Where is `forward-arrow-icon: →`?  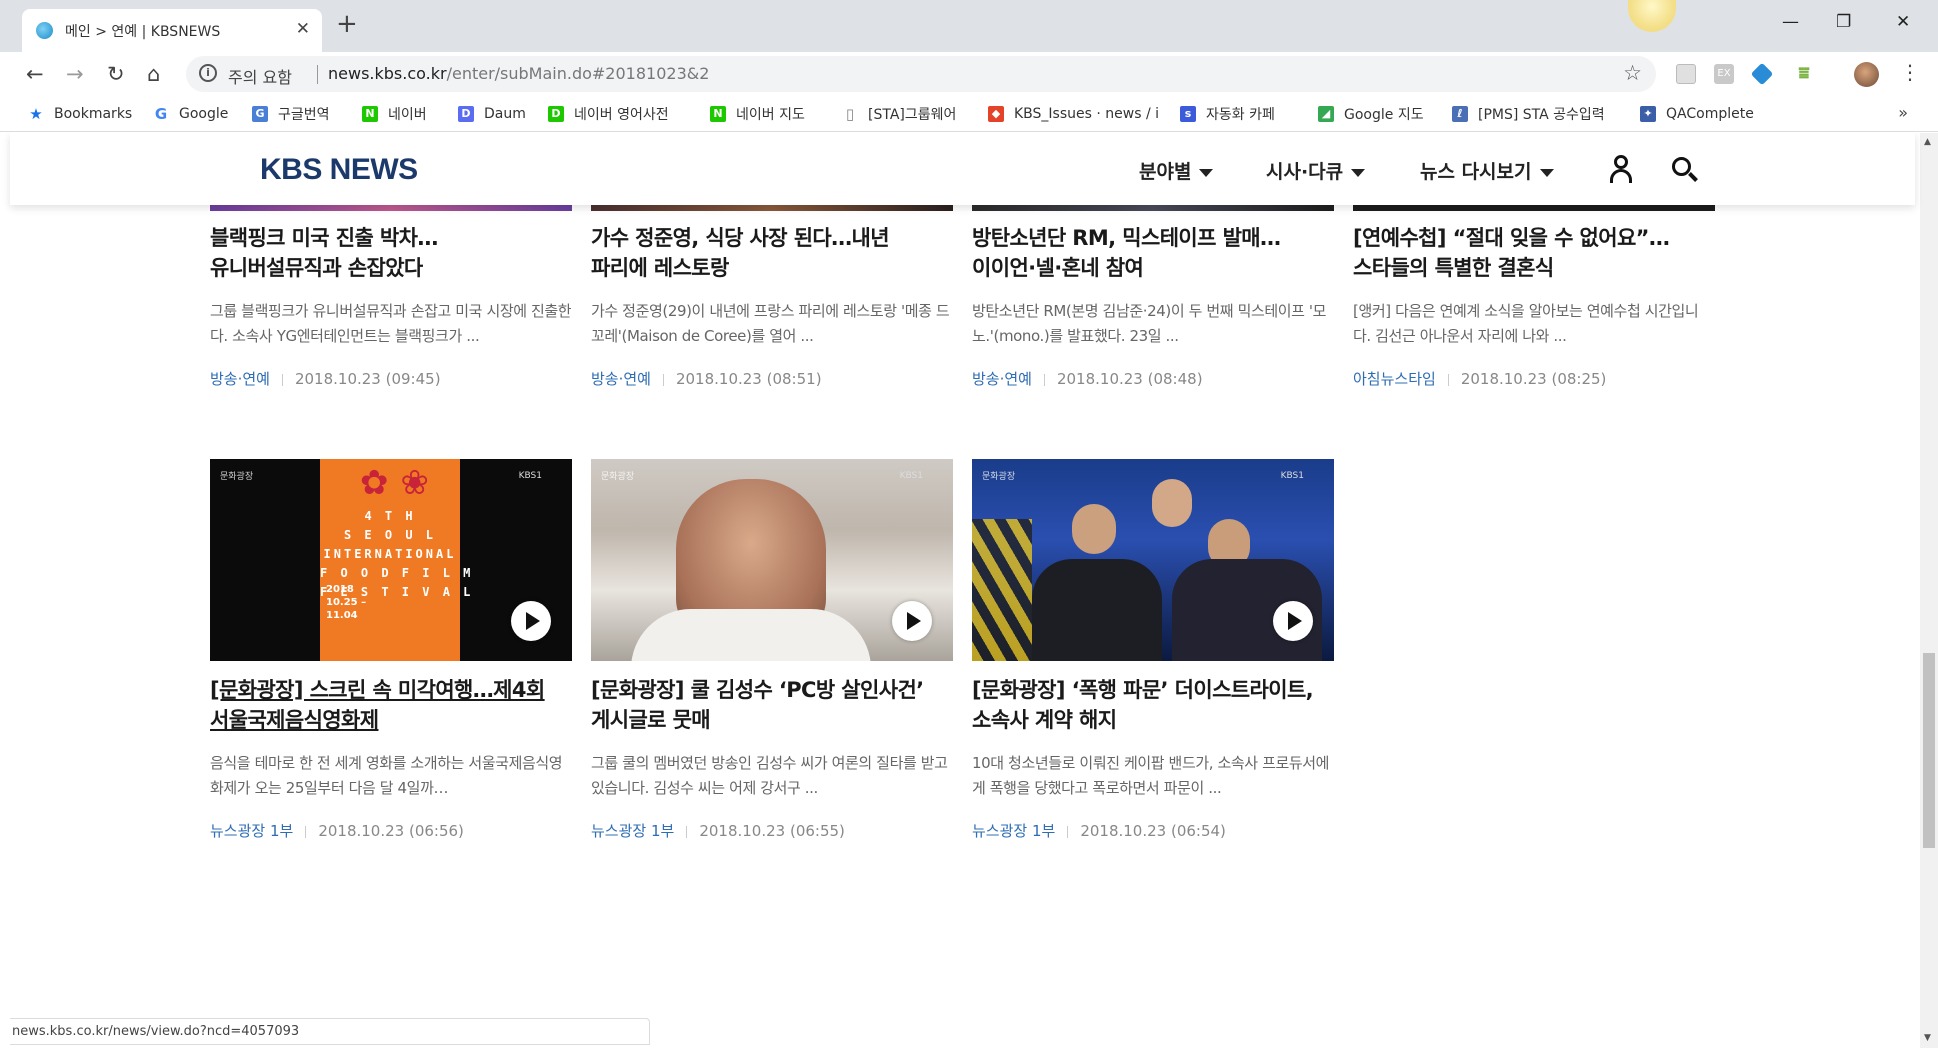 forward-arrow-icon: → is located at coordinates (75, 74).